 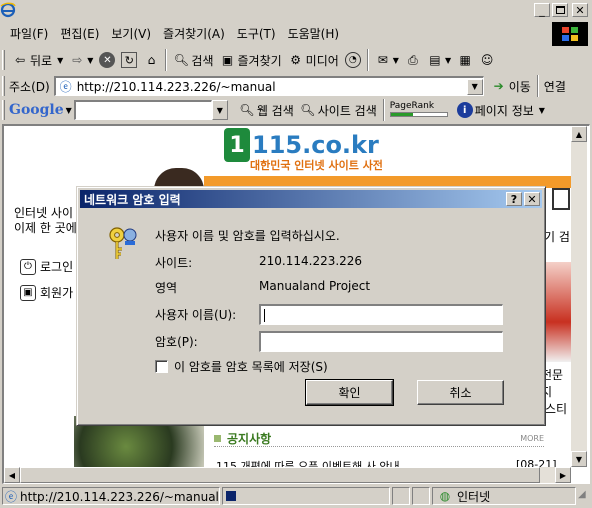 I want to click on realm-value: Manualand Project, so click(x=315, y=286).